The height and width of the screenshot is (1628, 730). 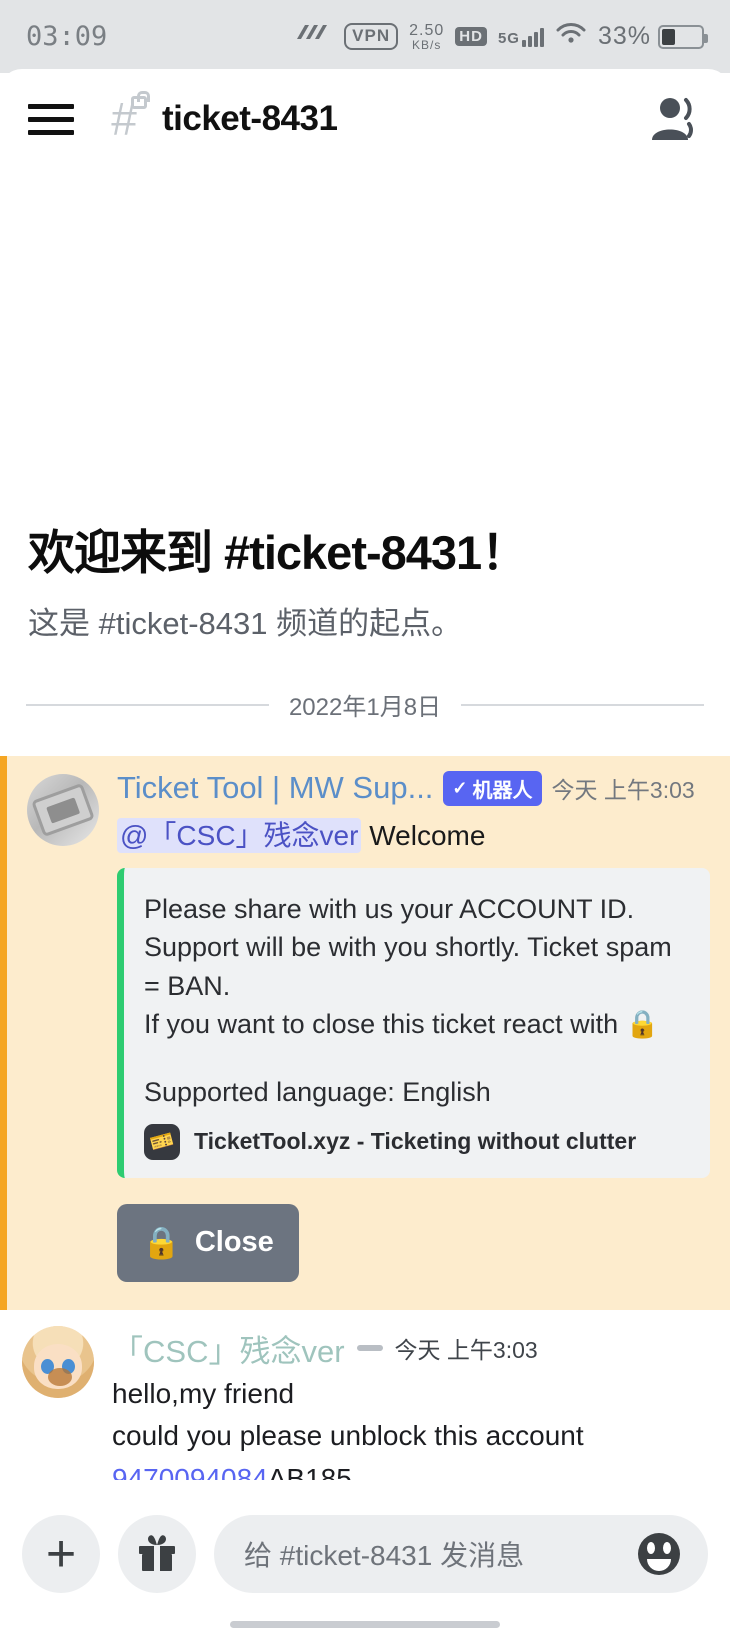 What do you see at coordinates (309, 1471) in the screenshot?
I see `account-id-suffix: AB185` at bounding box center [309, 1471].